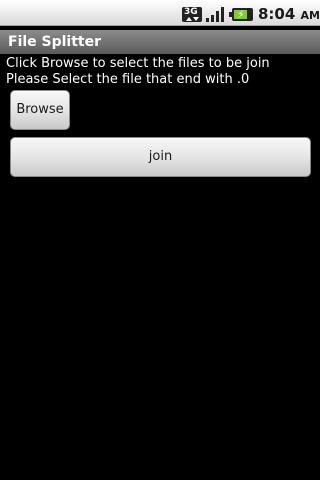 This screenshot has height=480, width=320. What do you see at coordinates (160, 42) in the screenshot?
I see `title-bar: File Splitter` at bounding box center [160, 42].